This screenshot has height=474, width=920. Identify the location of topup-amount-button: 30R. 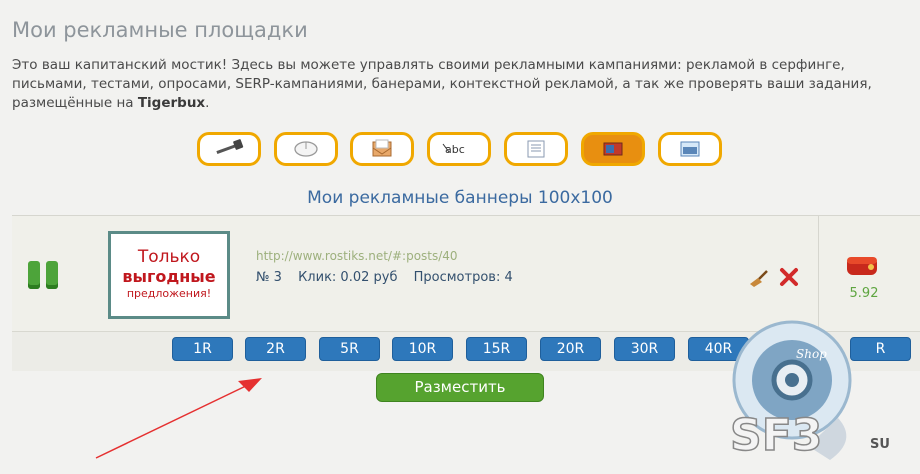
(644, 349).